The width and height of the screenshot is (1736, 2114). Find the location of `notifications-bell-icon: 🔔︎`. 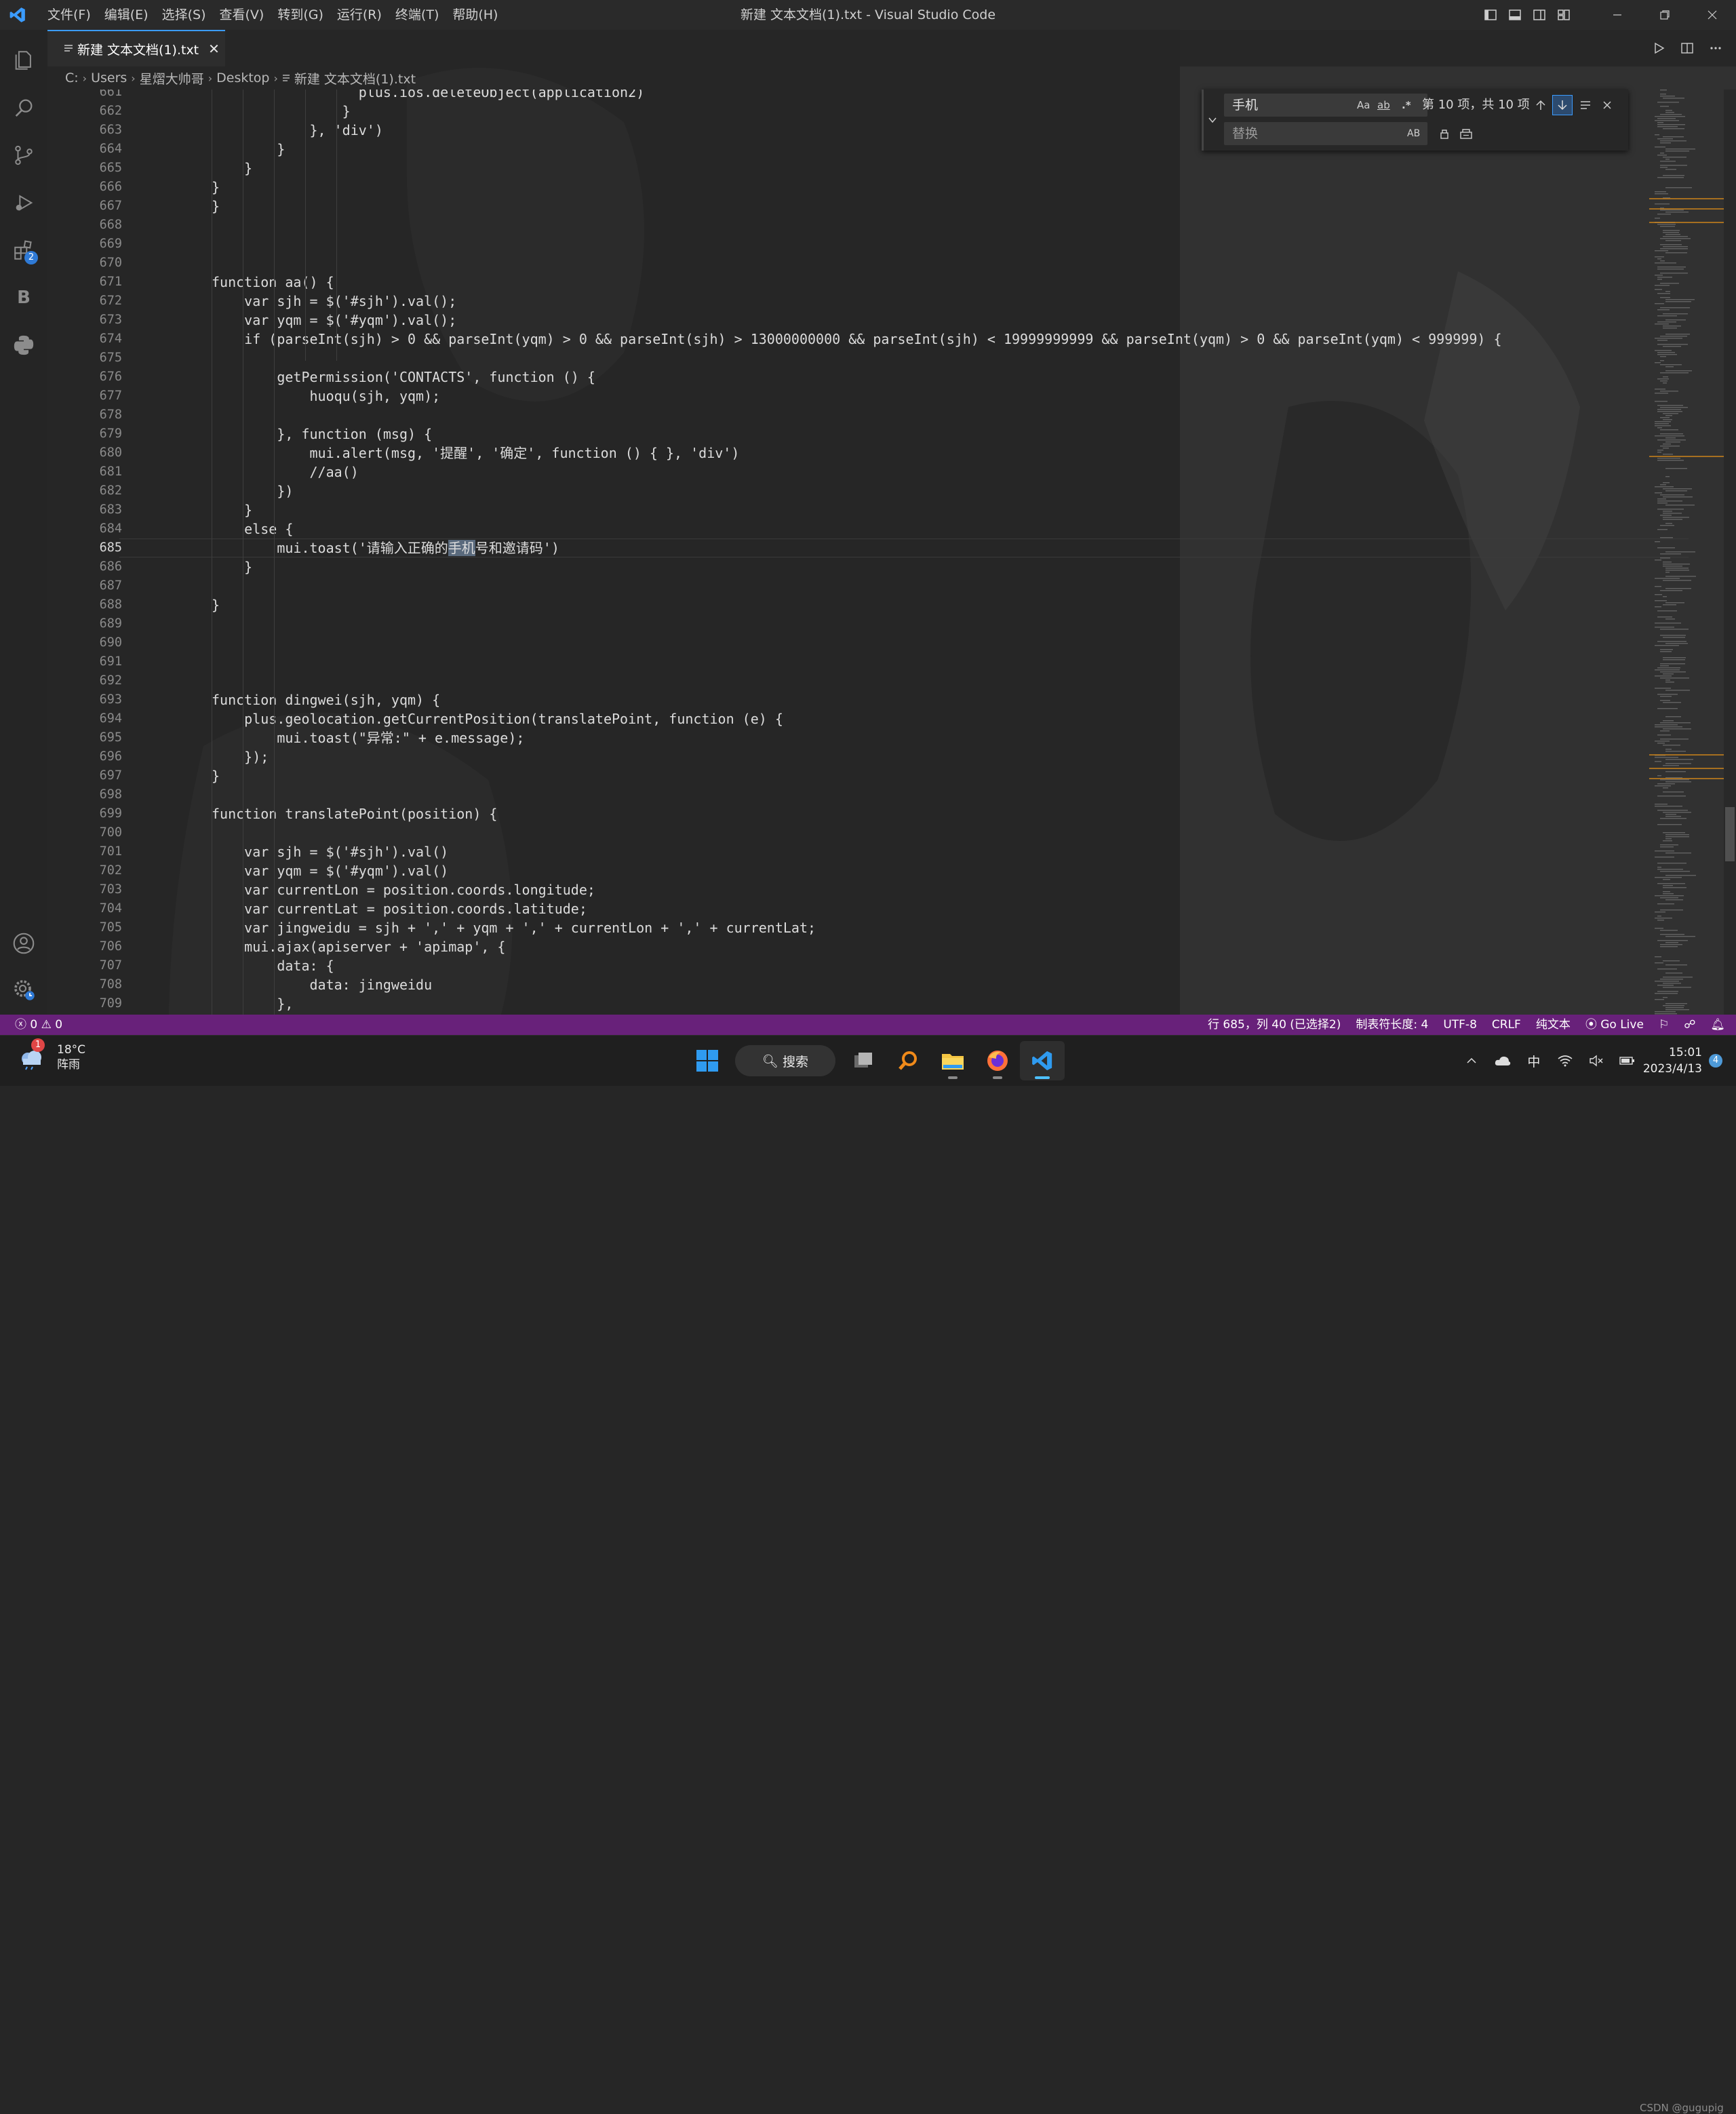

notifications-bell-icon: 🔔︎ is located at coordinates (1719, 1025).